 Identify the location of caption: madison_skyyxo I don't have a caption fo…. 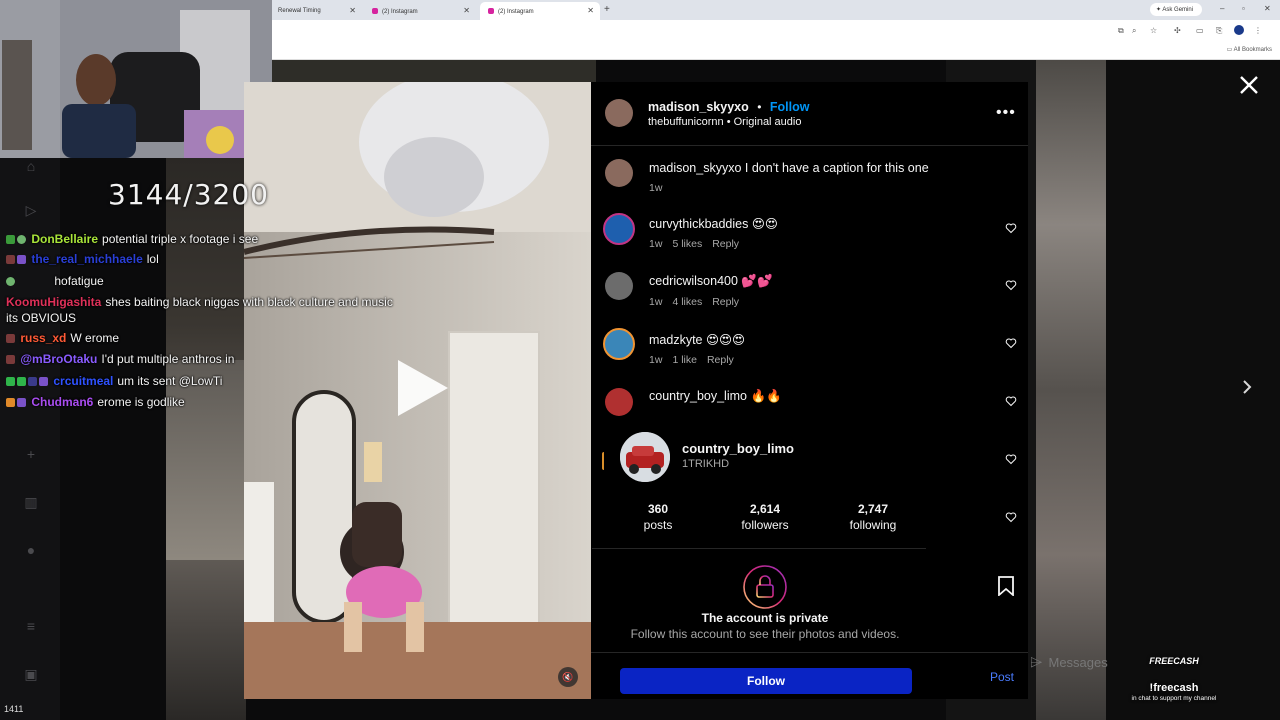
(789, 168).